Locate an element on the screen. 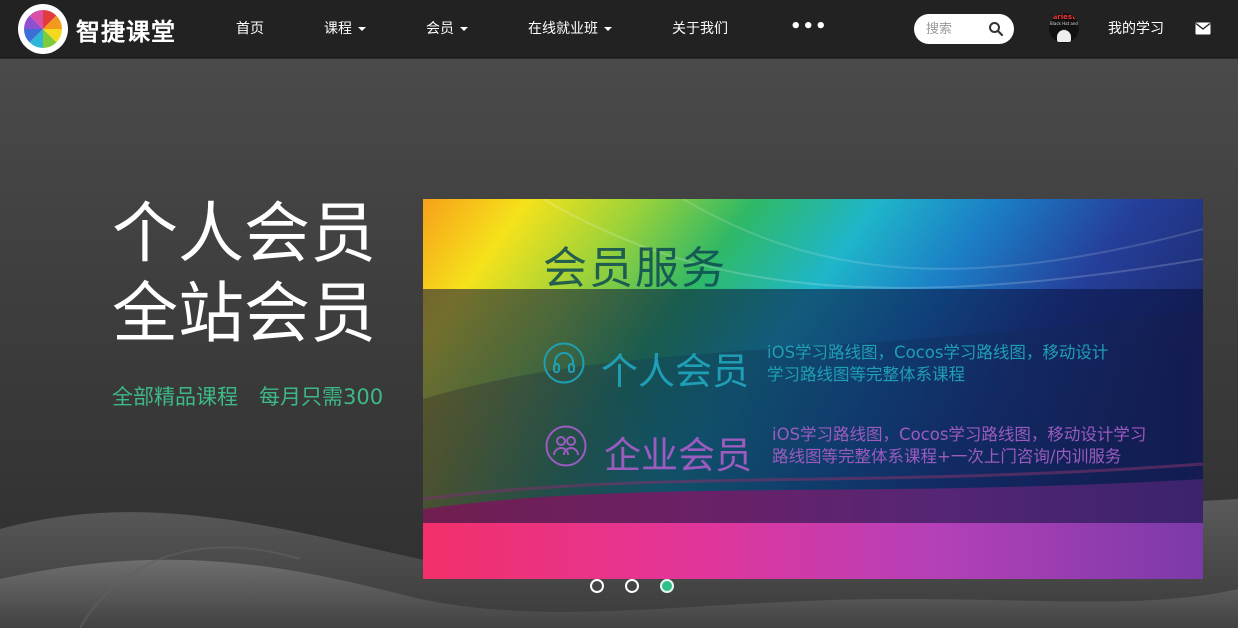  nav-about: 关于我们 is located at coordinates (700, 29).